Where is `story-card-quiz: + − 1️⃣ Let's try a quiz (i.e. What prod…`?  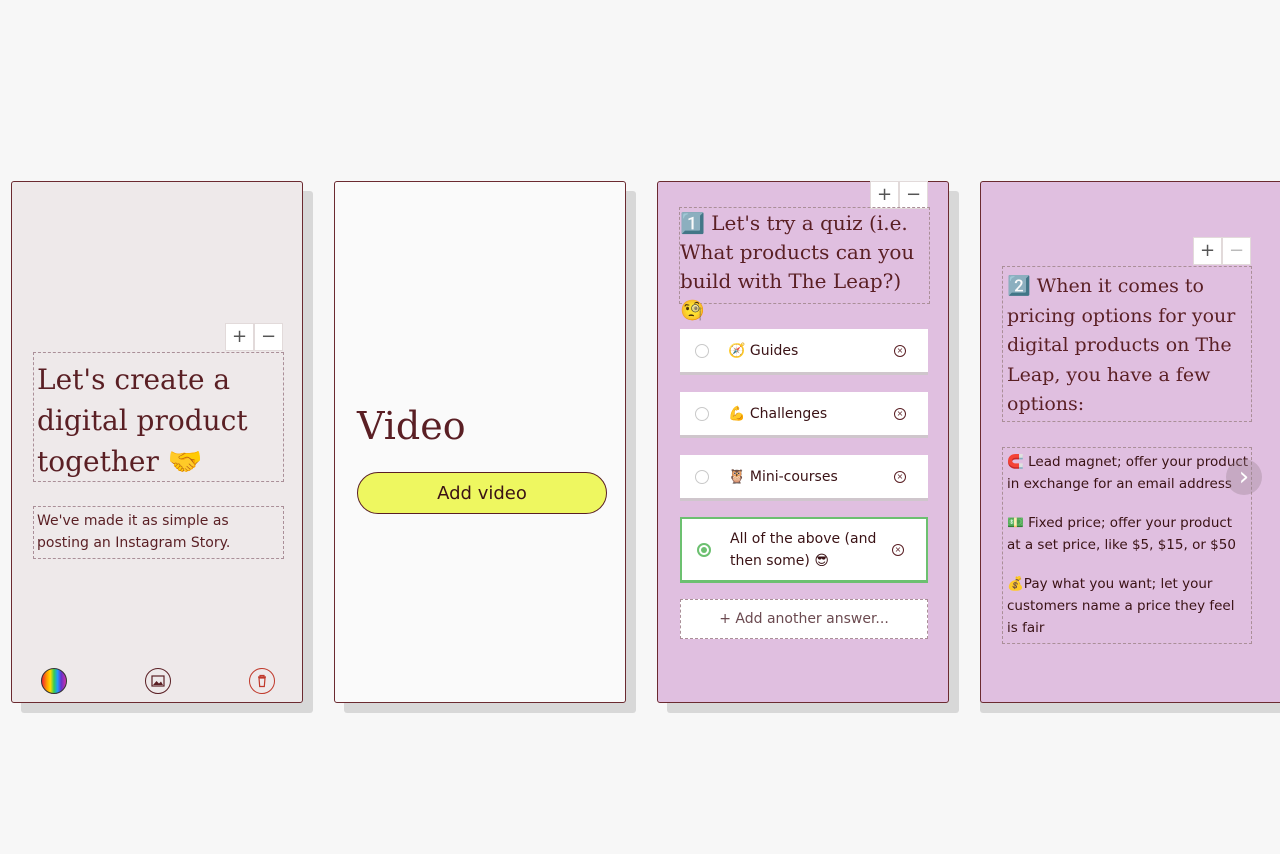 story-card-quiz: + − 1️⃣ Let's try a quiz (i.e. What prod… is located at coordinates (803, 442).